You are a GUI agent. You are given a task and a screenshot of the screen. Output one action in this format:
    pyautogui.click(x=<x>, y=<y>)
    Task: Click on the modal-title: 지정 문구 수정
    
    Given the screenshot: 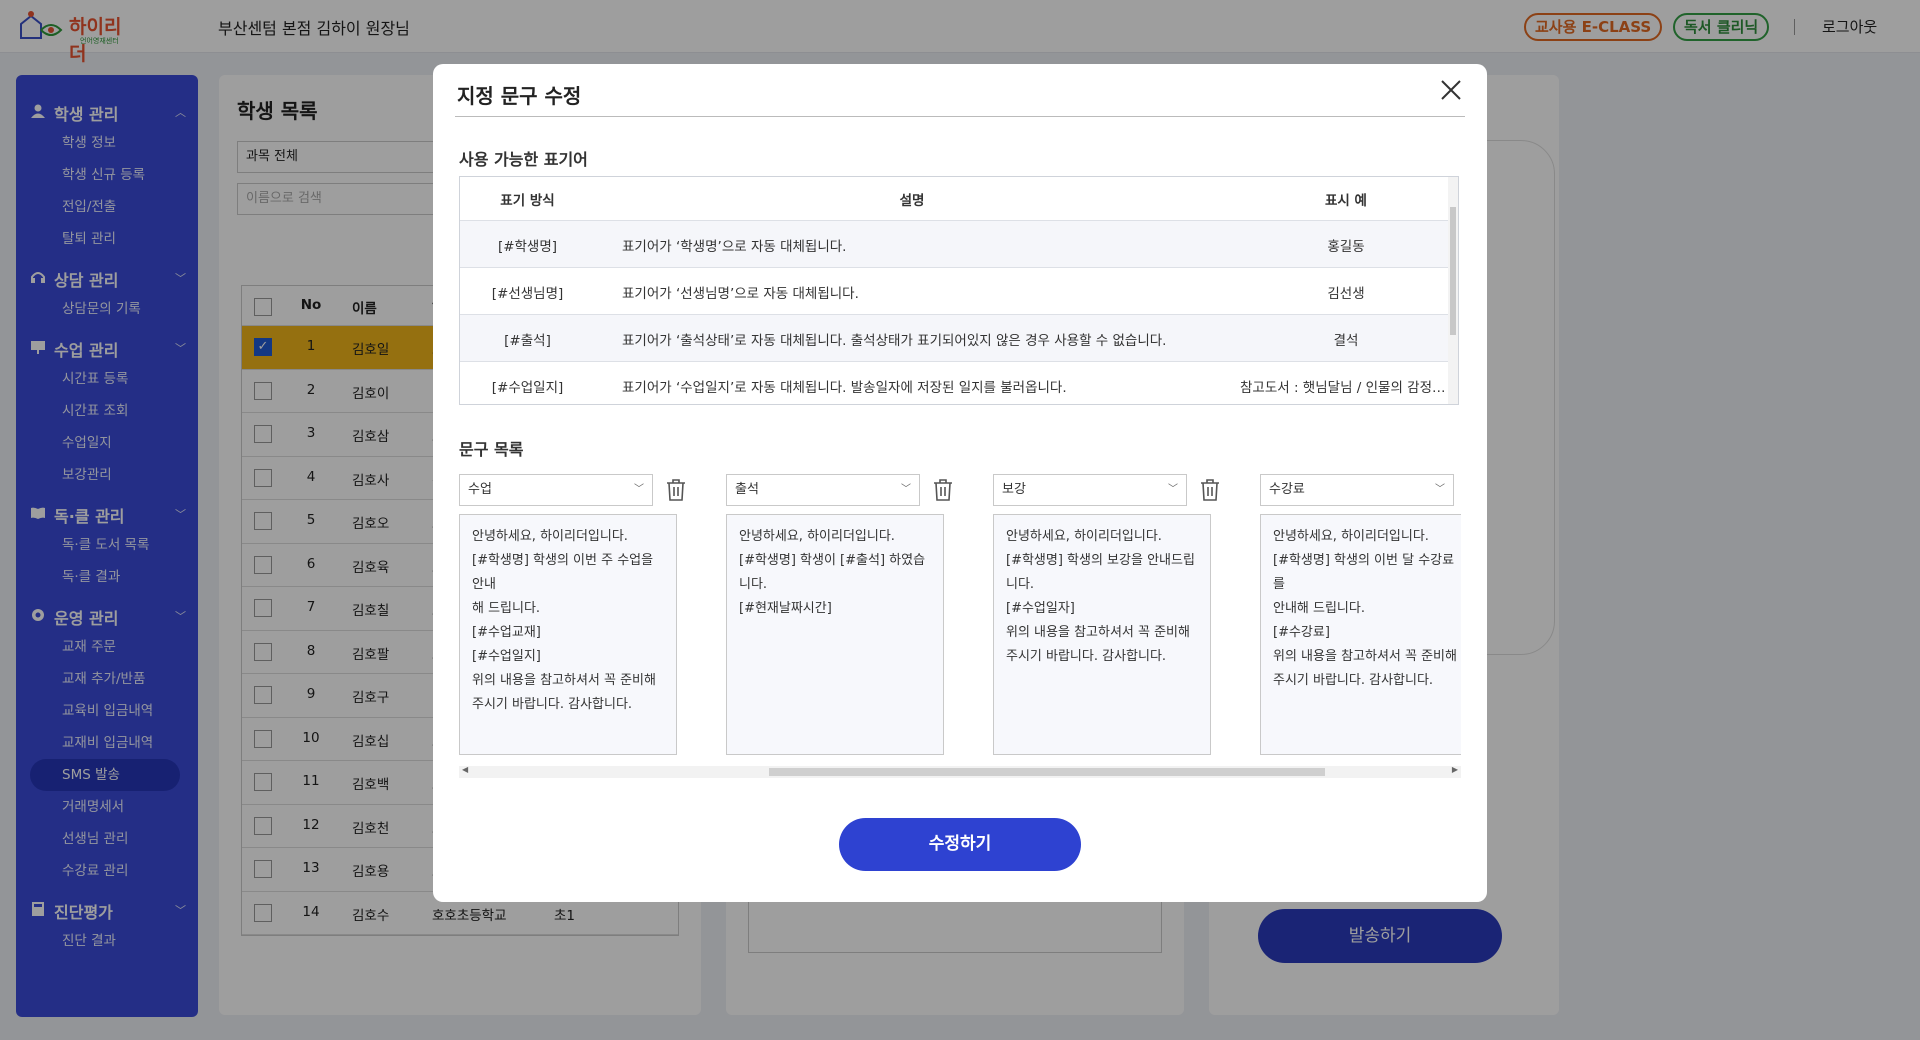 What is the action you would take?
    pyautogui.click(x=519, y=96)
    